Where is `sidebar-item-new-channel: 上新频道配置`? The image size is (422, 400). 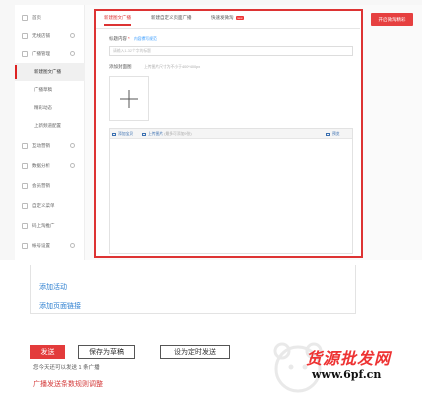
sidebar-item-new-channel: 上新频道配置 is located at coordinates (50, 126).